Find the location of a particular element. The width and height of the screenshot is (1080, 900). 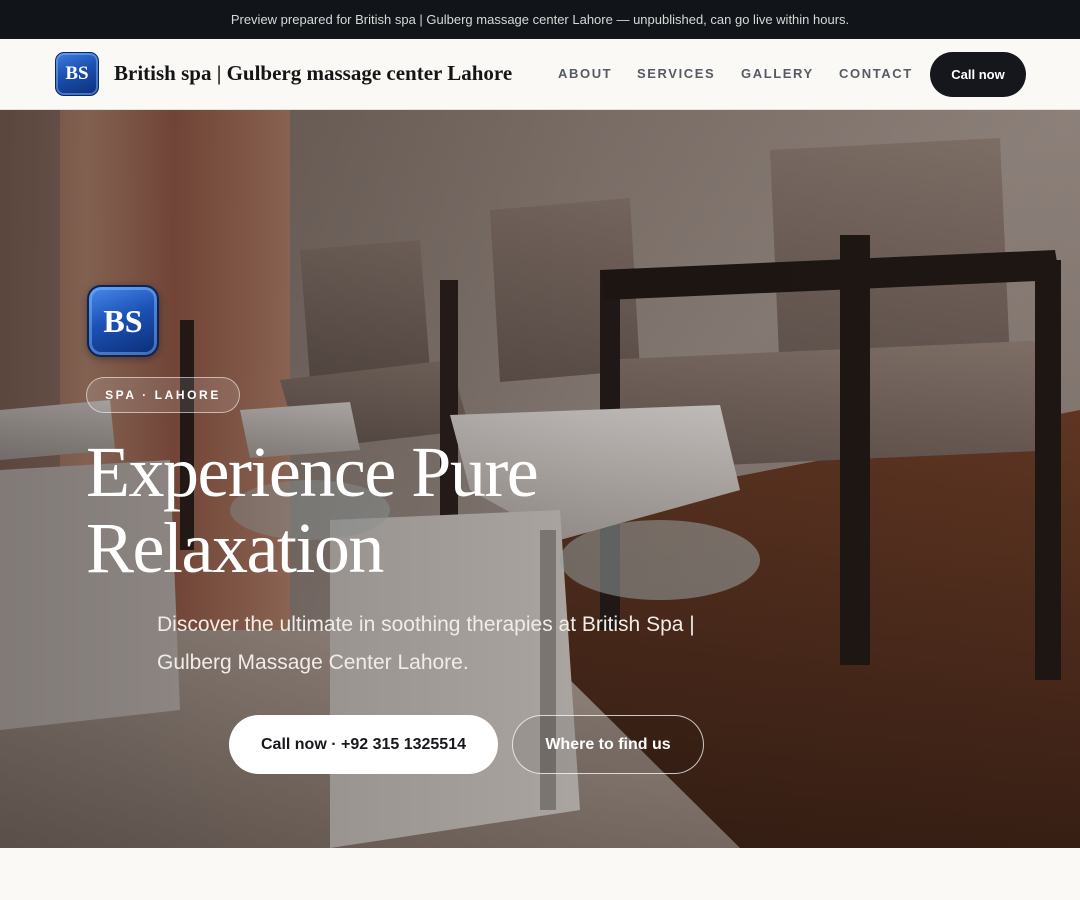

nav-link-gallery: GALLERY is located at coordinates (777, 73).